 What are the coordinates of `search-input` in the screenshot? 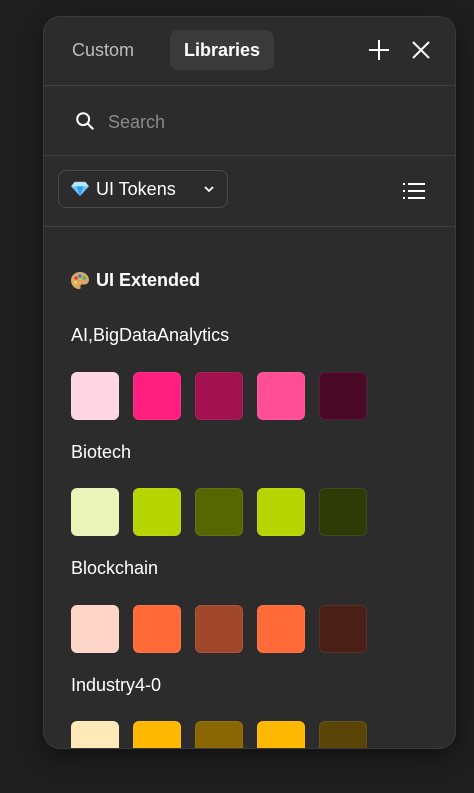 It's located at (268, 122).